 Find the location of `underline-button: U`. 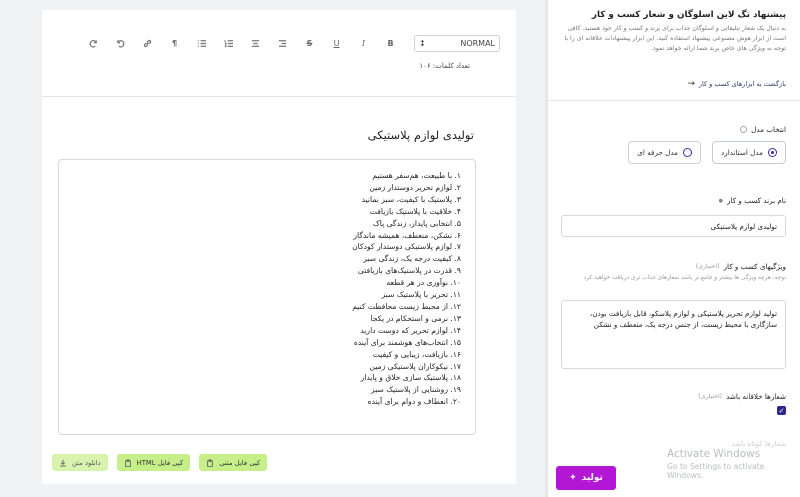

underline-button: U is located at coordinates (336, 43).